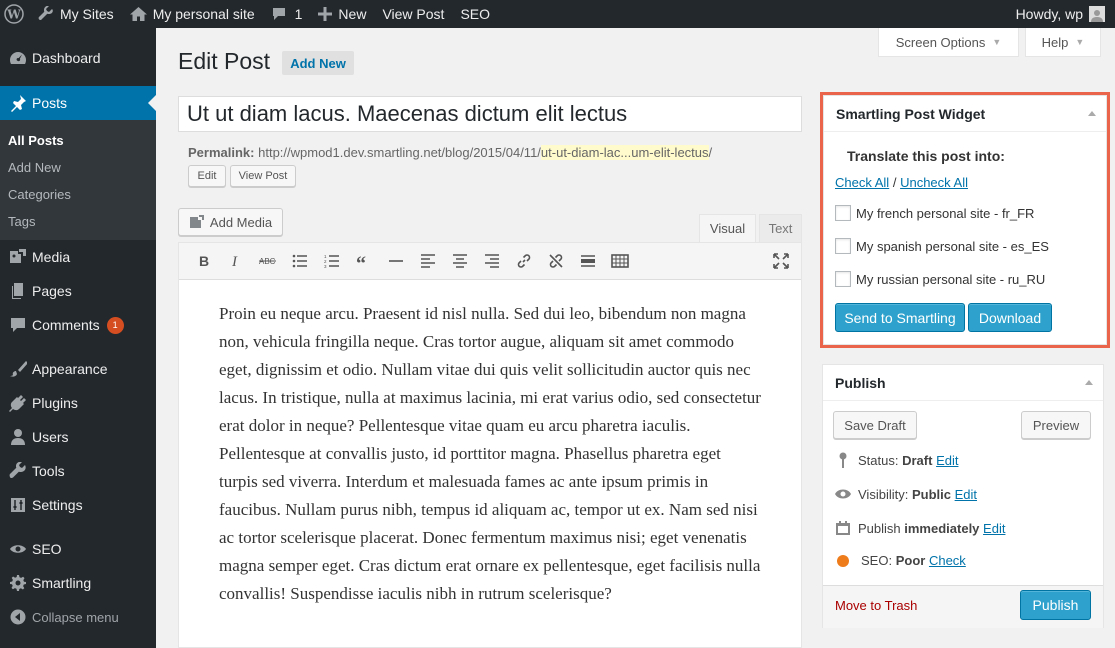  I want to click on eye-icon, so click(843, 494).